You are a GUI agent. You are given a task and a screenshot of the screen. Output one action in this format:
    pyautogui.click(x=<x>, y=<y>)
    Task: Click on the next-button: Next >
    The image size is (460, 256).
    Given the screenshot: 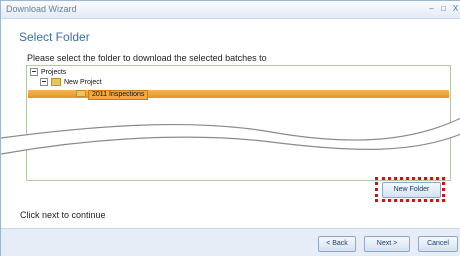 What is the action you would take?
    pyautogui.click(x=387, y=244)
    